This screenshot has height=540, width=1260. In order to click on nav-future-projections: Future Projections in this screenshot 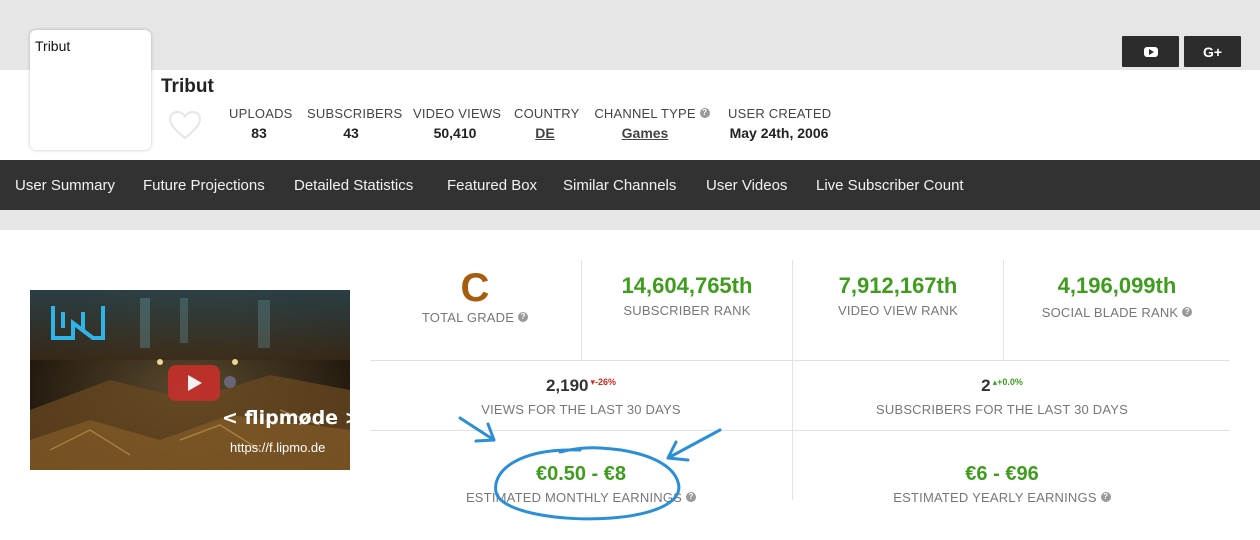, I will do `click(204, 185)`.